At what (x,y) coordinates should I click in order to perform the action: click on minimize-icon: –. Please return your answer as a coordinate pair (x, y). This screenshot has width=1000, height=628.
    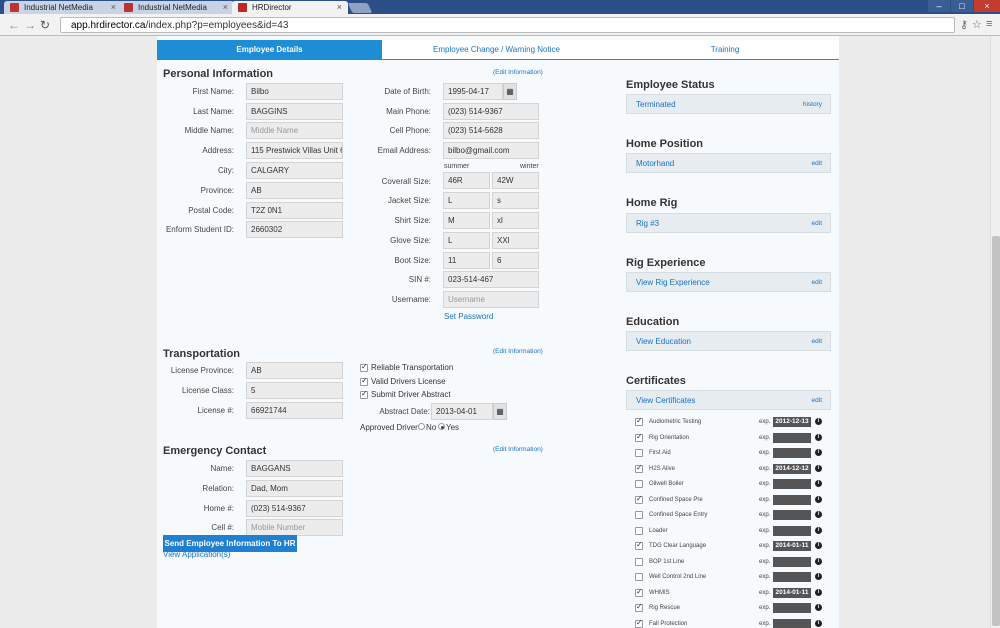
    Looking at the image, I should click on (939, 6).